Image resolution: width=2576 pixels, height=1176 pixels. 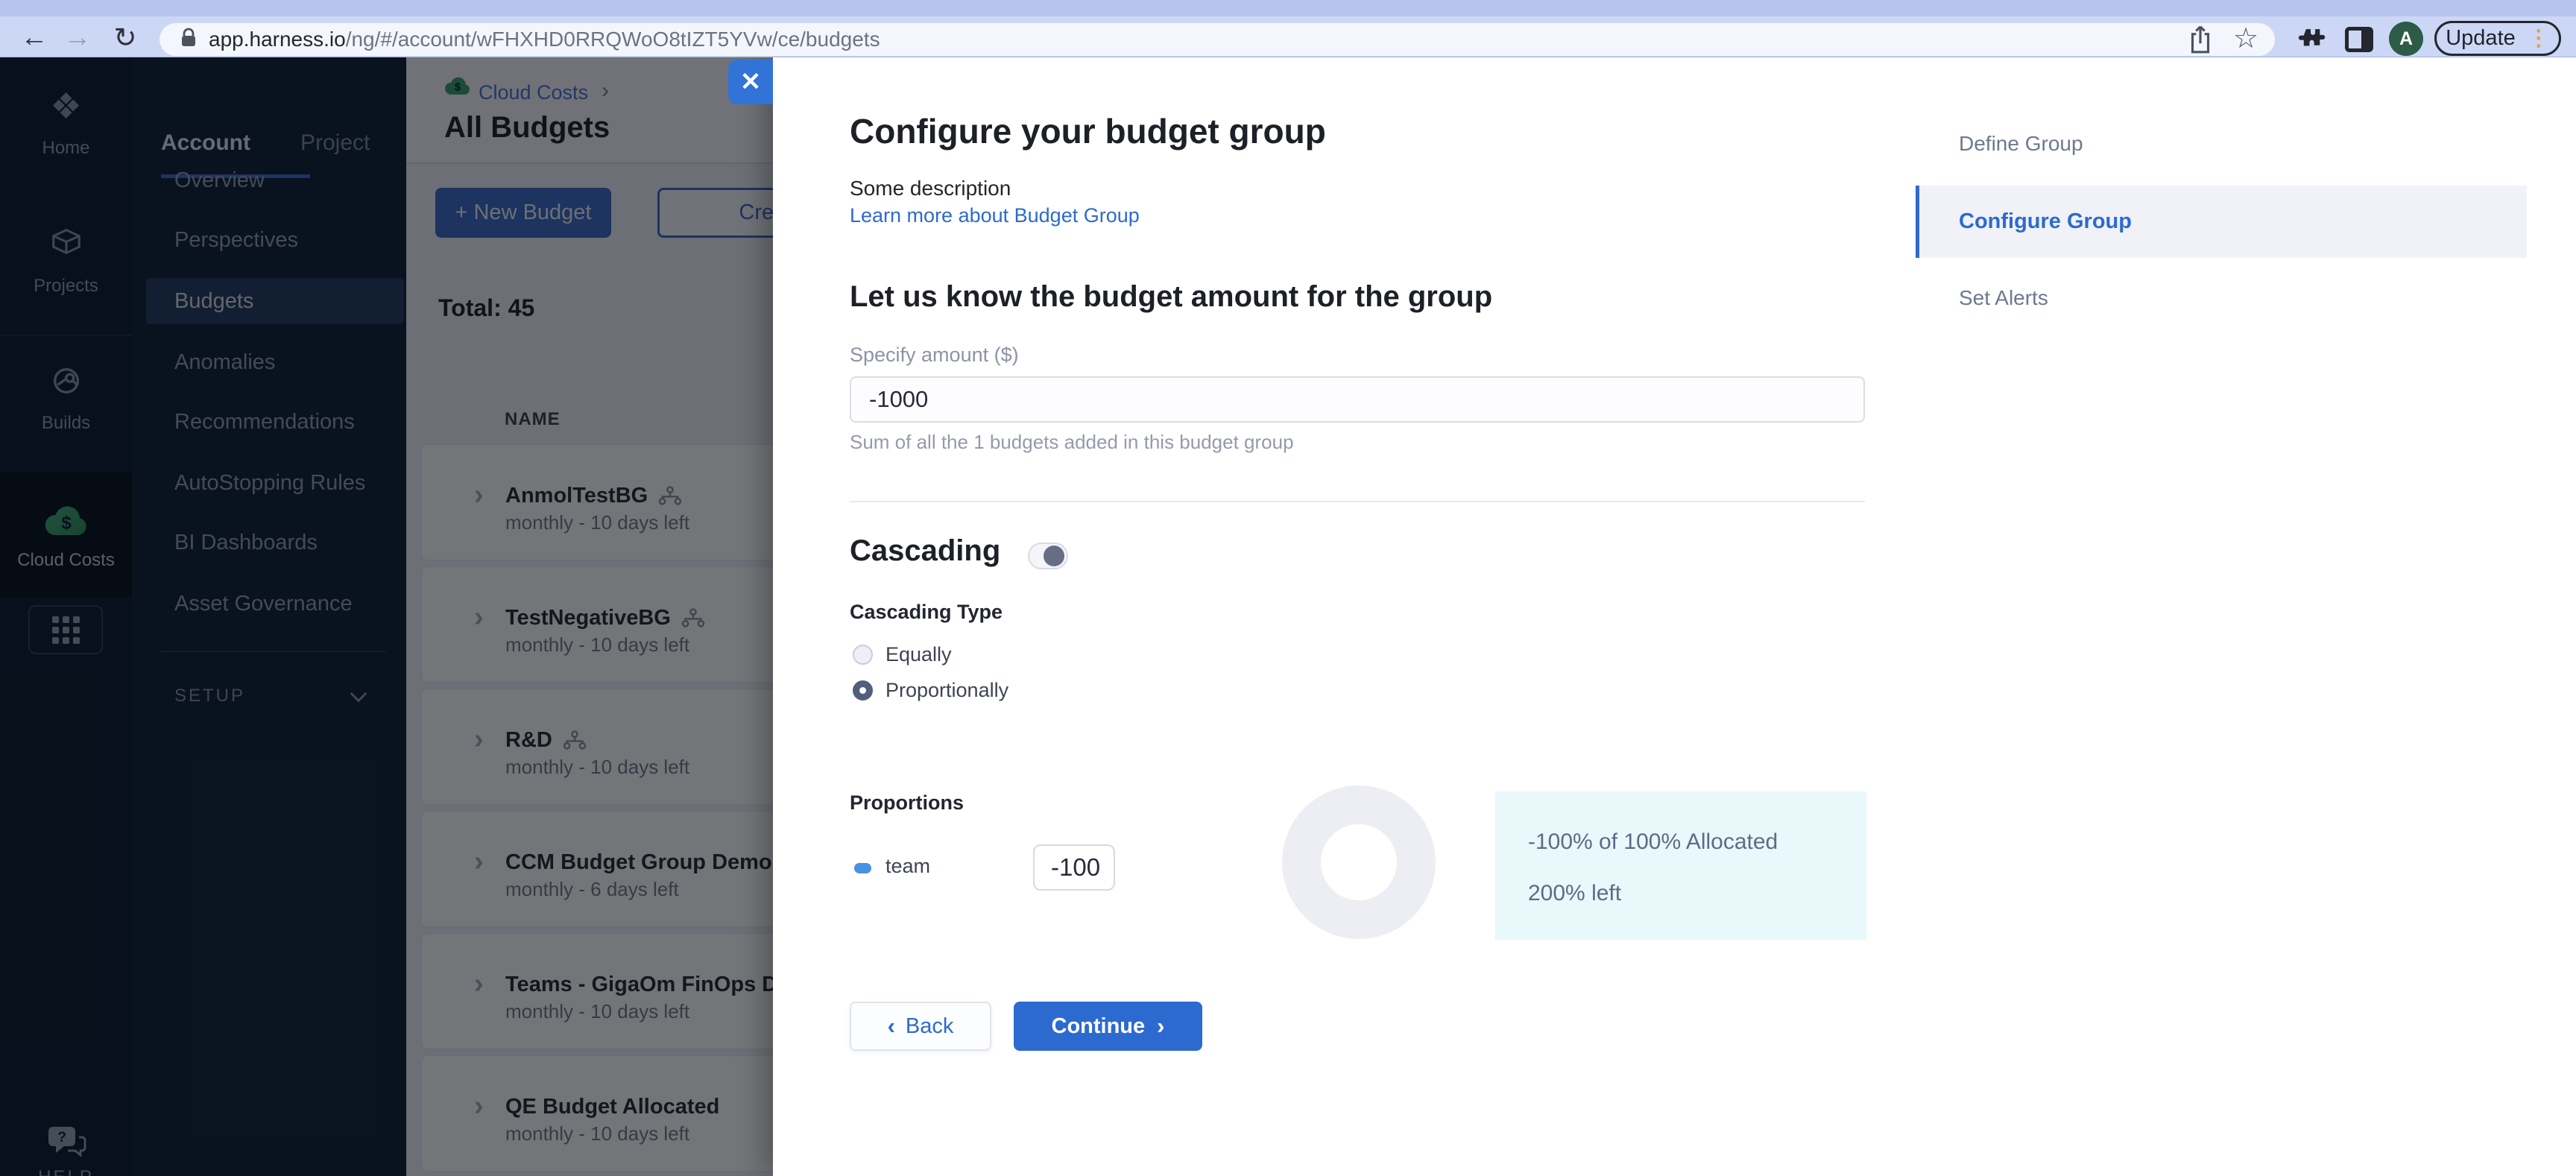 I want to click on step-set-alerts: Set Alerts, so click(x=2003, y=298).